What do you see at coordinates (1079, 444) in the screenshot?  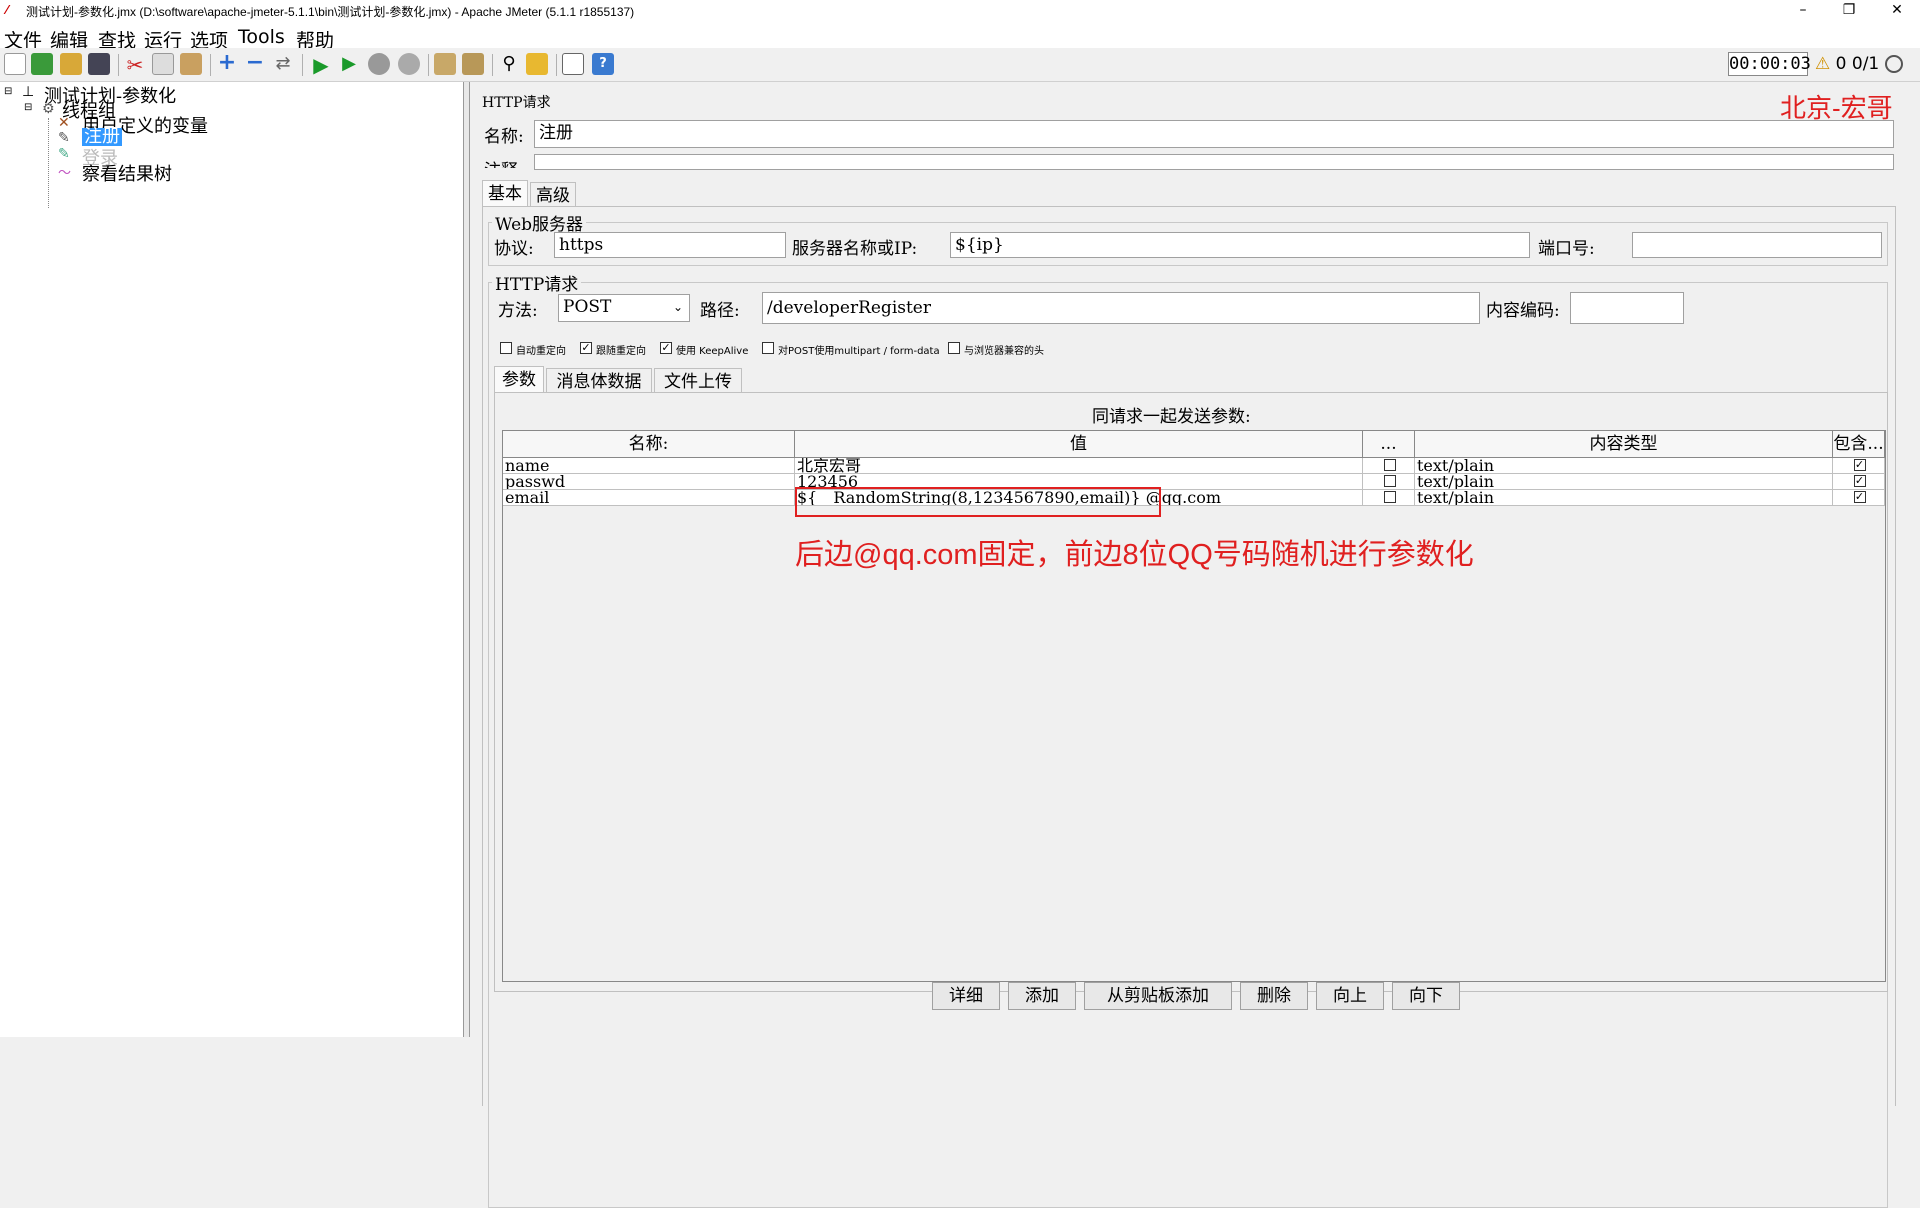 I see `column-header-value: 值` at bounding box center [1079, 444].